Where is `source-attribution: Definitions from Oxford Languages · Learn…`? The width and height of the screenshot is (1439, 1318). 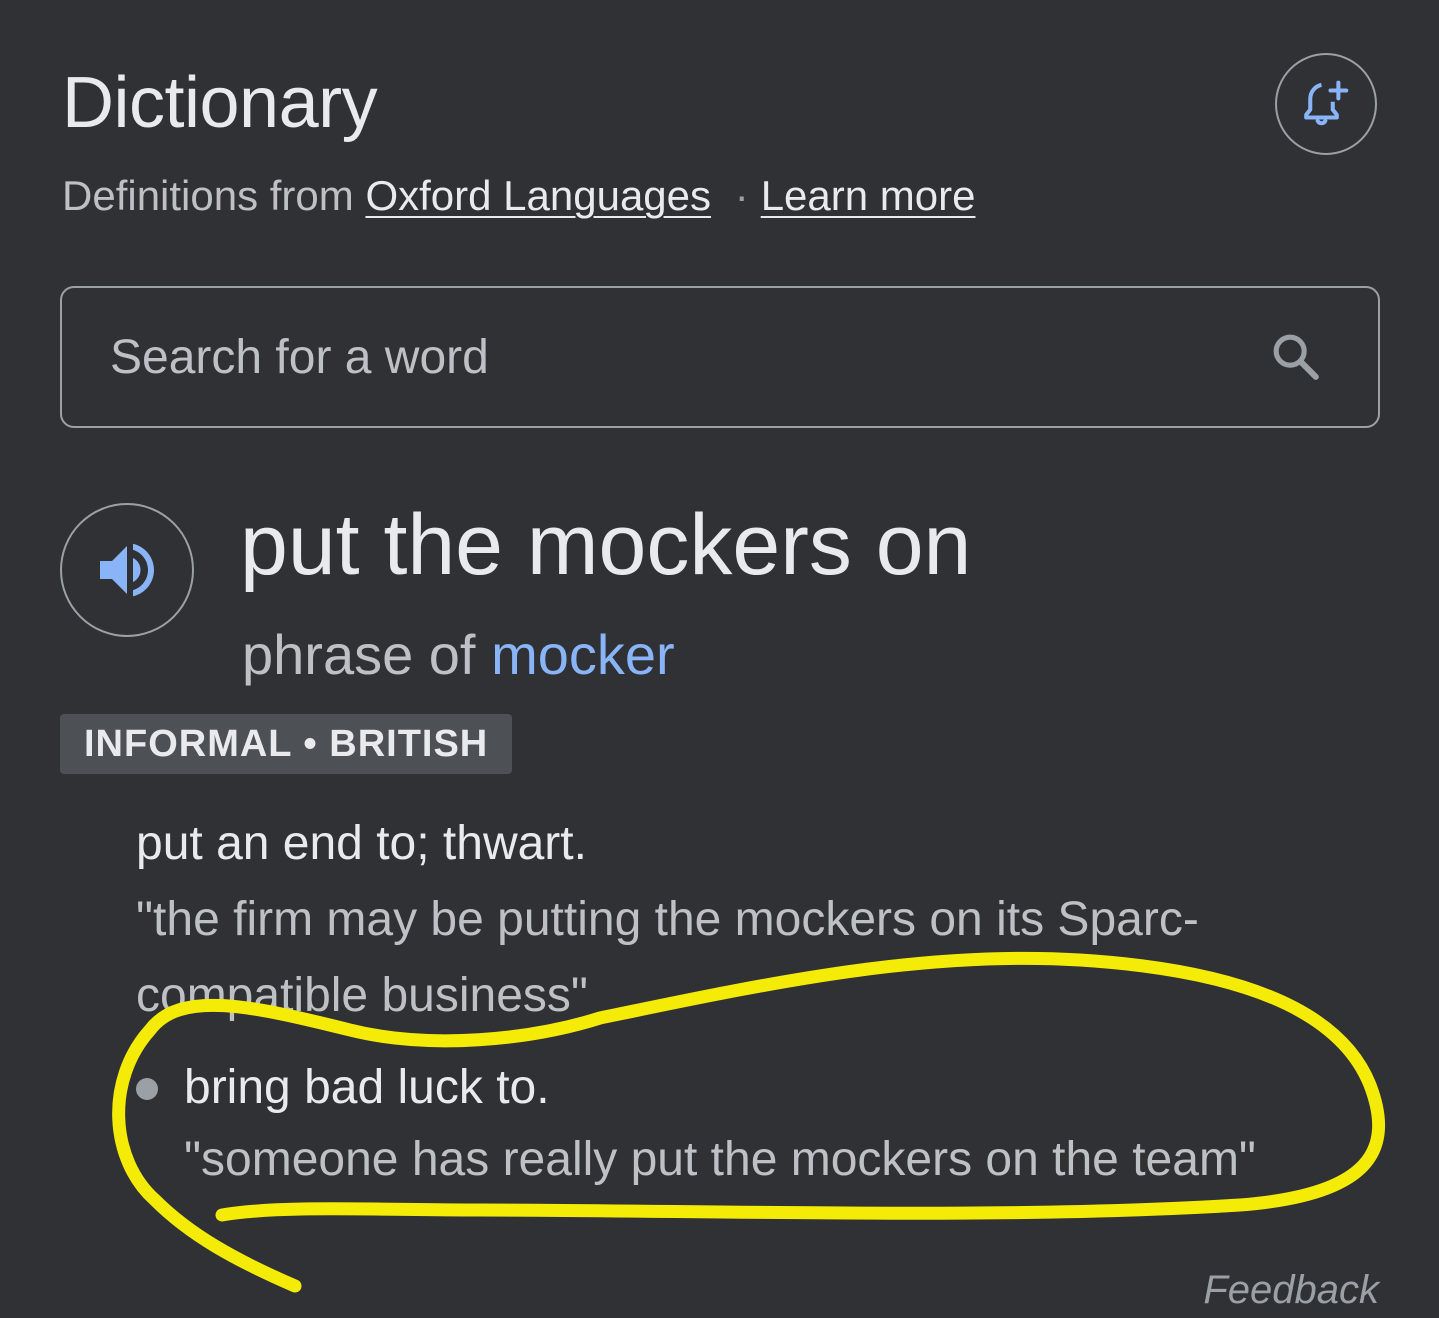
source-attribution: Definitions from Oxford Languages · Learn… is located at coordinates (518, 196).